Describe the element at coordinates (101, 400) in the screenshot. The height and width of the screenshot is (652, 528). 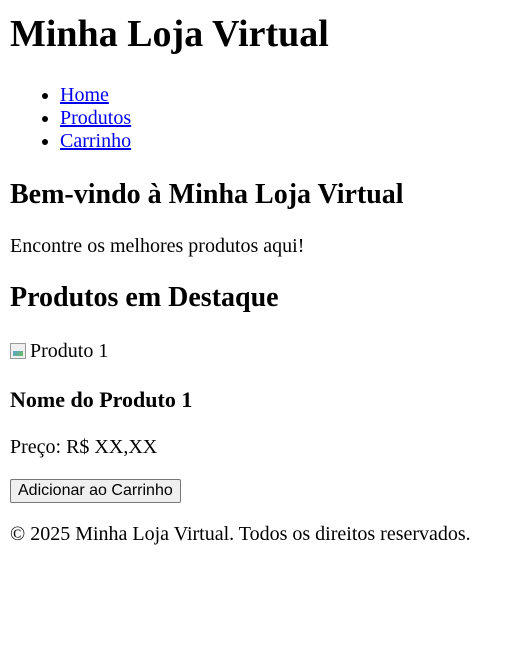
I see `product-name: Nome do Produto 1` at that location.